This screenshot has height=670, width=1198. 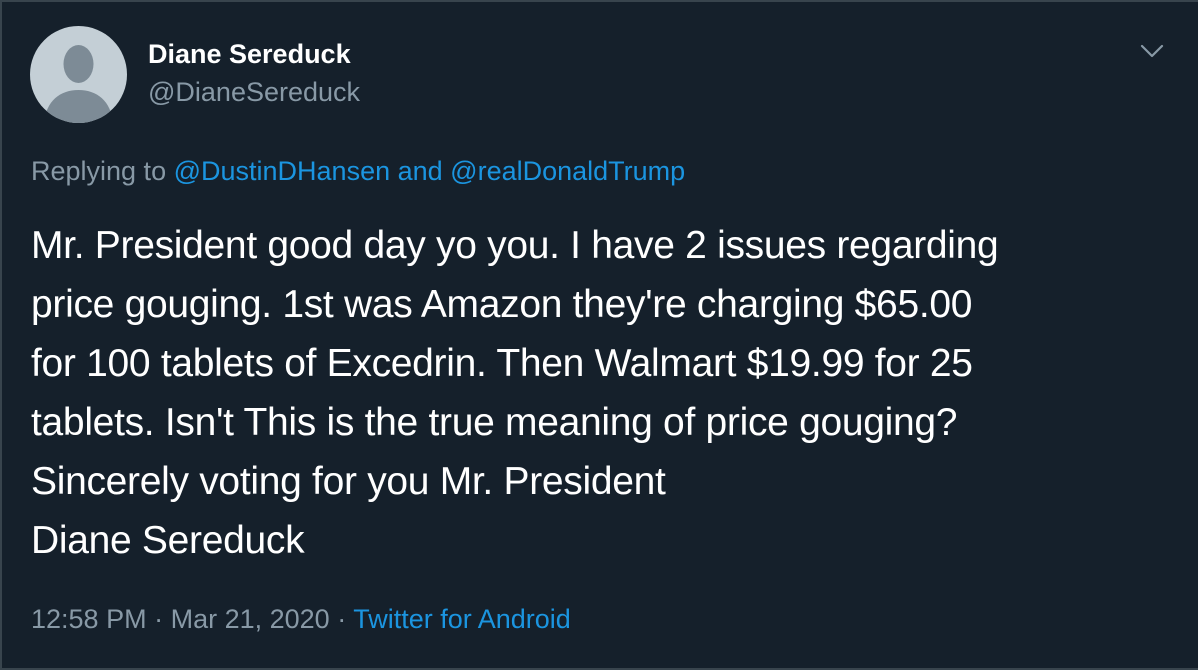 What do you see at coordinates (249, 54) in the screenshot?
I see `author-display-name: Diane Sereduck` at bounding box center [249, 54].